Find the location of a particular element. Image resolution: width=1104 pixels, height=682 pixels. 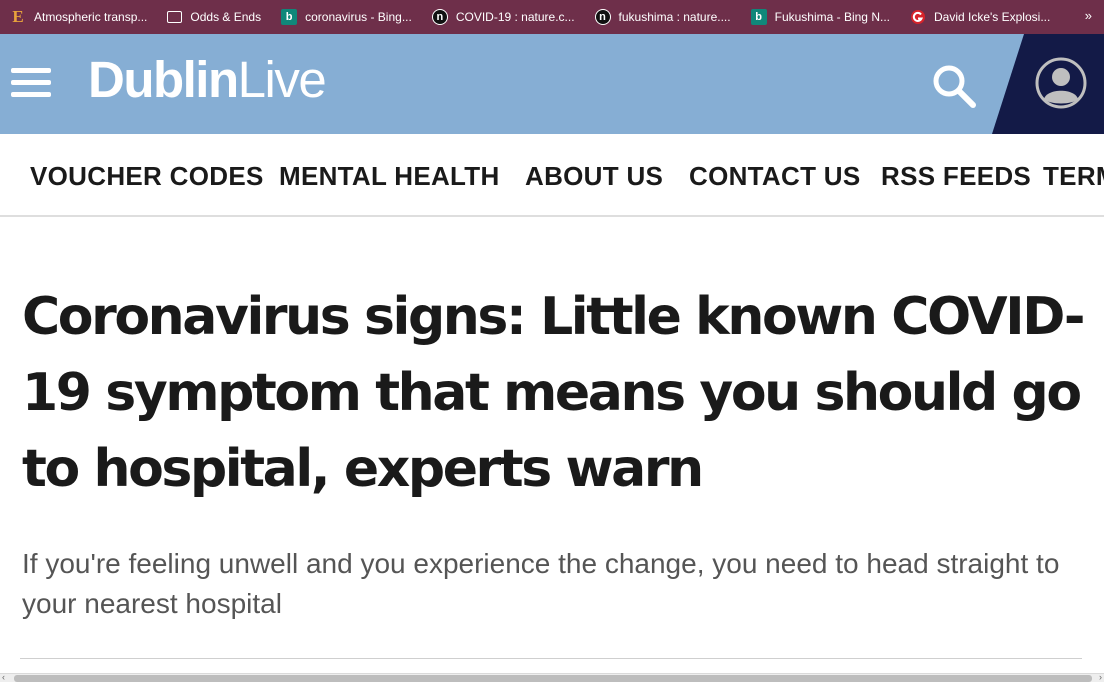

divider is located at coordinates (551, 658).